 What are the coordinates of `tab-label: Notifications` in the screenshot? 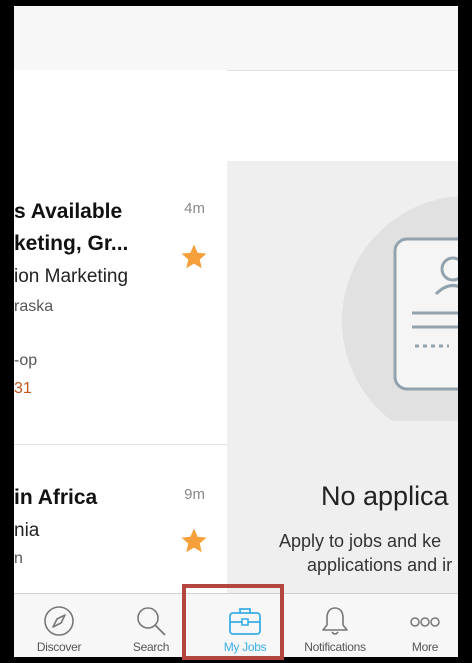 It's located at (335, 647).